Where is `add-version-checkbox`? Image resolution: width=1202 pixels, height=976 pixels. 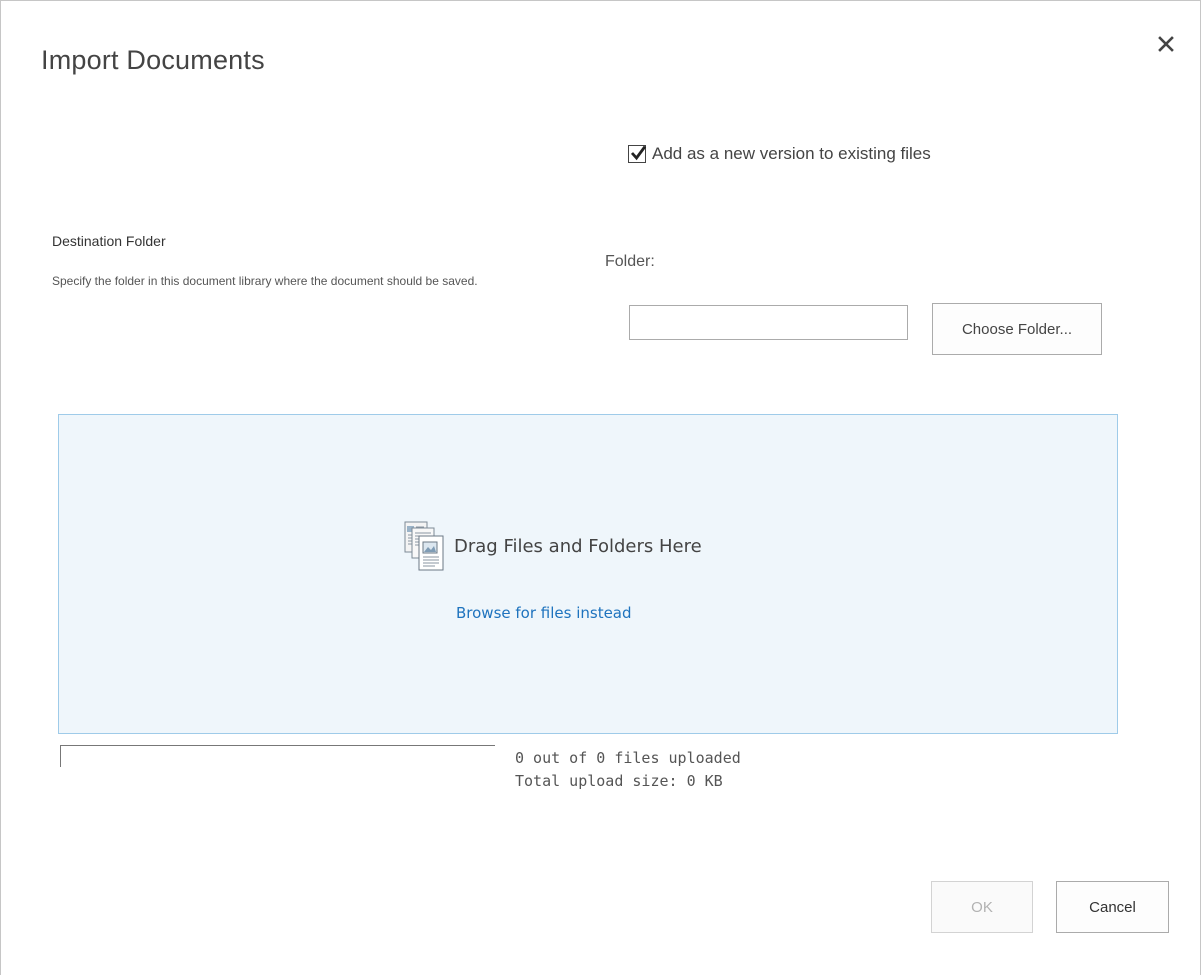 add-version-checkbox is located at coordinates (637, 154).